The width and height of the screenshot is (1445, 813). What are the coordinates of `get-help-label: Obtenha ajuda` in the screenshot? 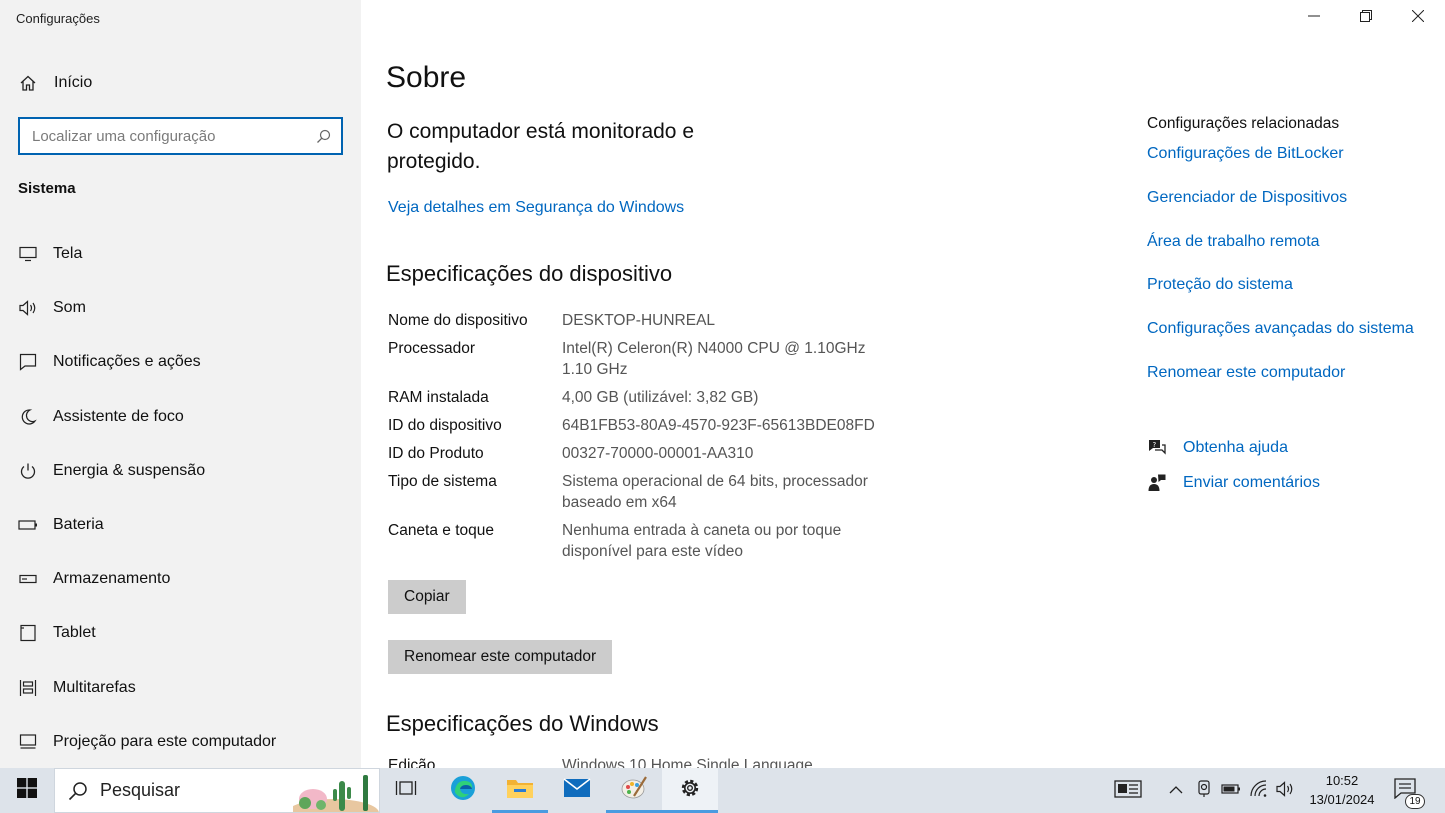 It's located at (1235, 447).